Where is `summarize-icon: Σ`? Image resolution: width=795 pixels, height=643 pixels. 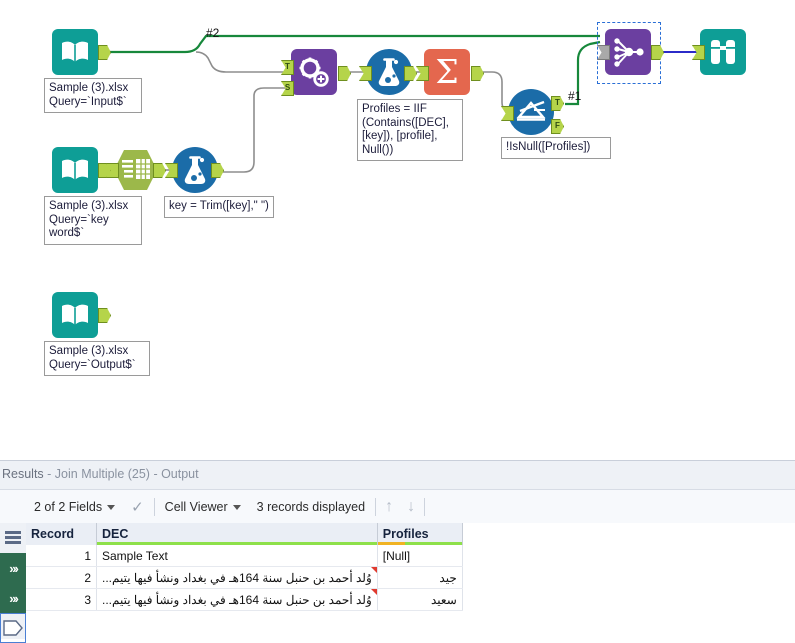
summarize-icon: Σ is located at coordinates (447, 72).